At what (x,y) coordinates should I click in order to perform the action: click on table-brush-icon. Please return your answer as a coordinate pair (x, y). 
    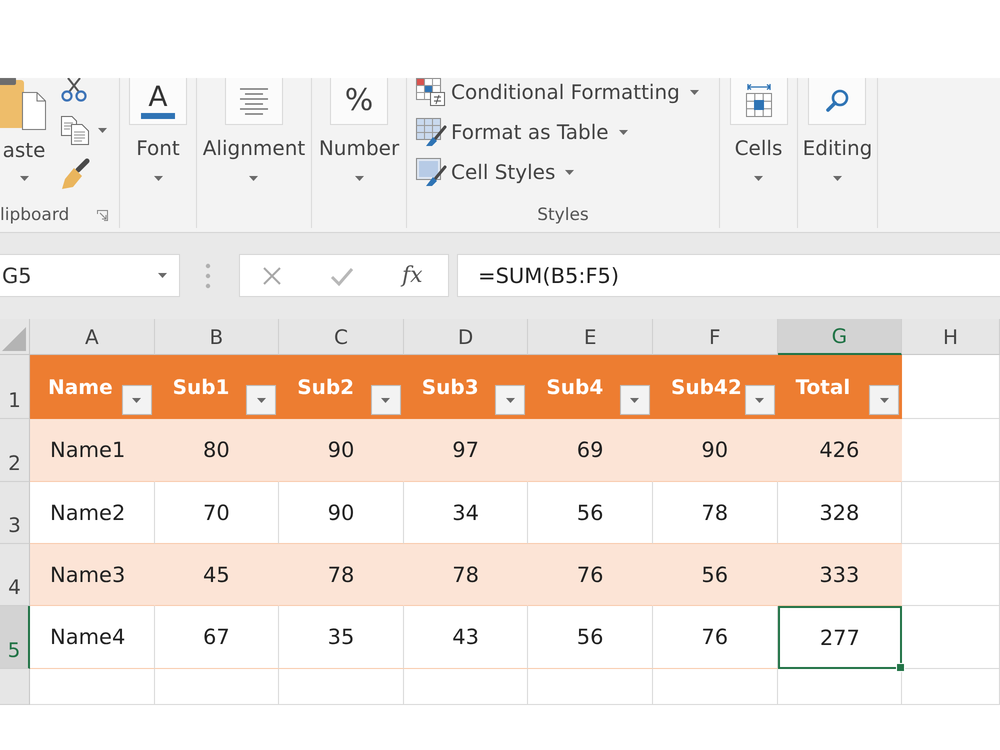
    Looking at the image, I should click on (431, 132).